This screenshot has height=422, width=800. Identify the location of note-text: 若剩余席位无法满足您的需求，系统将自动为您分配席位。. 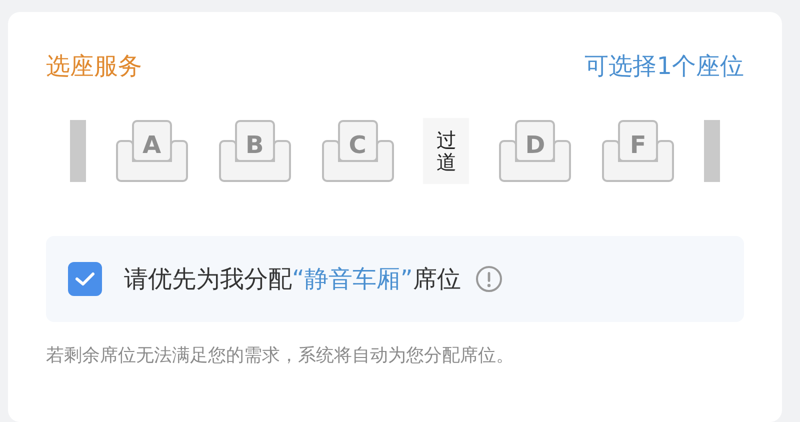
(280, 356).